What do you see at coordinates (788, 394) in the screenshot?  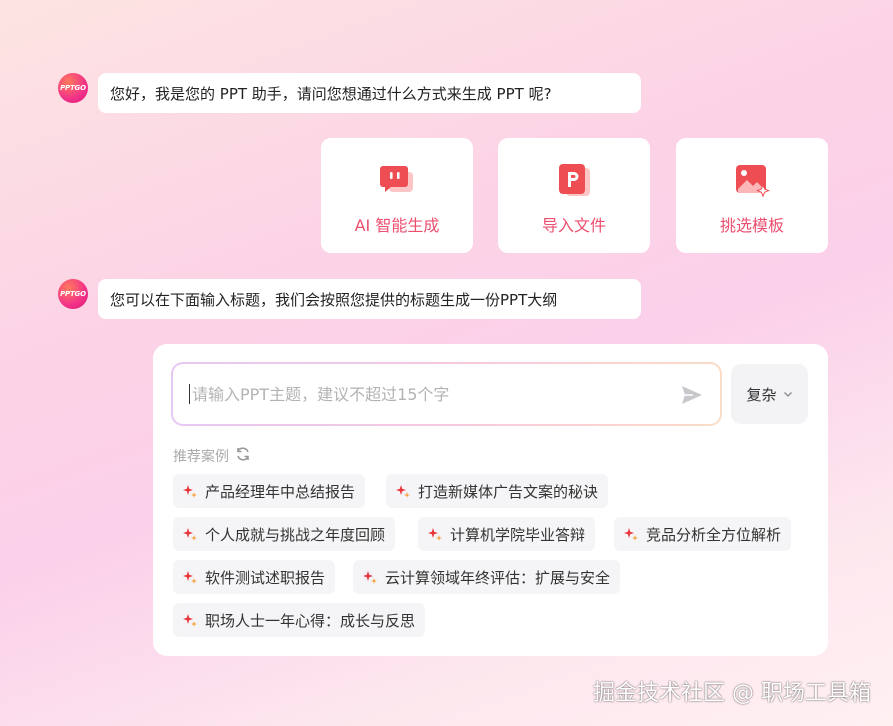 I see `chevron-down-icon` at bounding box center [788, 394].